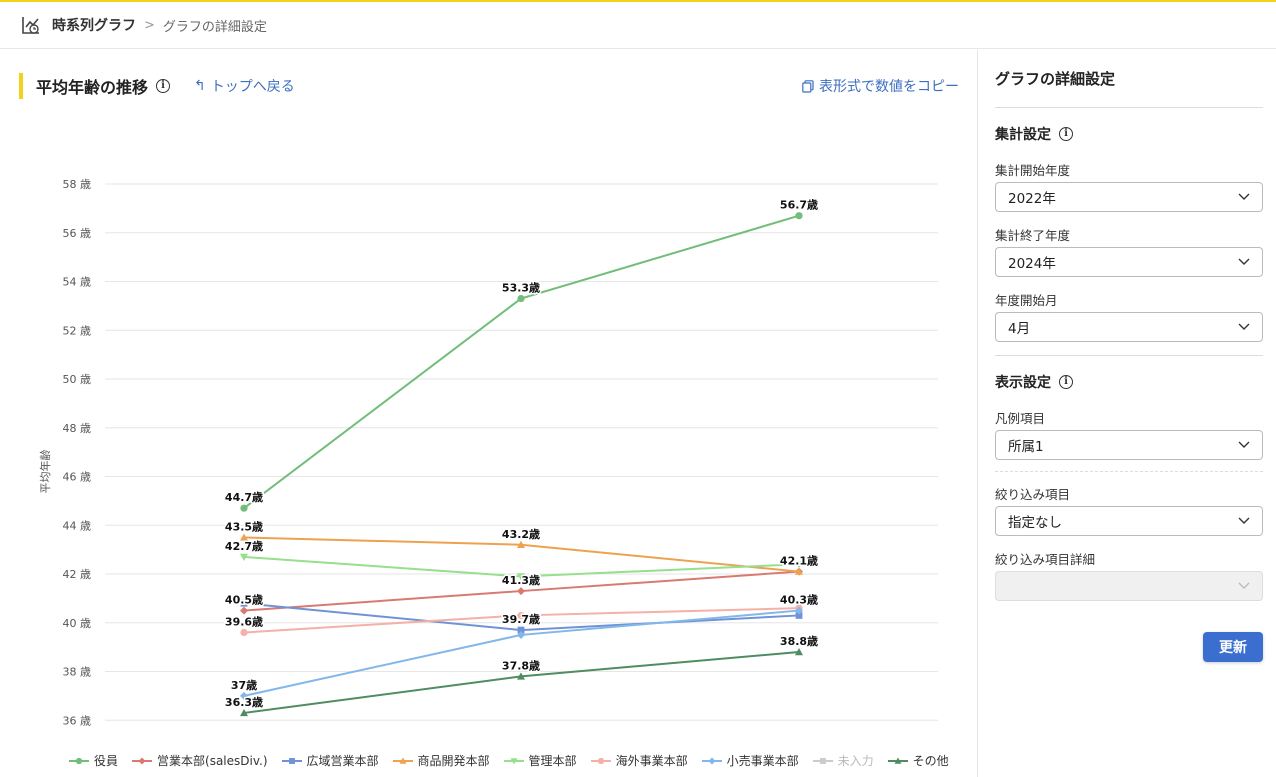 Image resolution: width=1276 pixels, height=777 pixels. Describe the element at coordinates (1129, 471) in the screenshot. I see `dashed-divider` at that location.